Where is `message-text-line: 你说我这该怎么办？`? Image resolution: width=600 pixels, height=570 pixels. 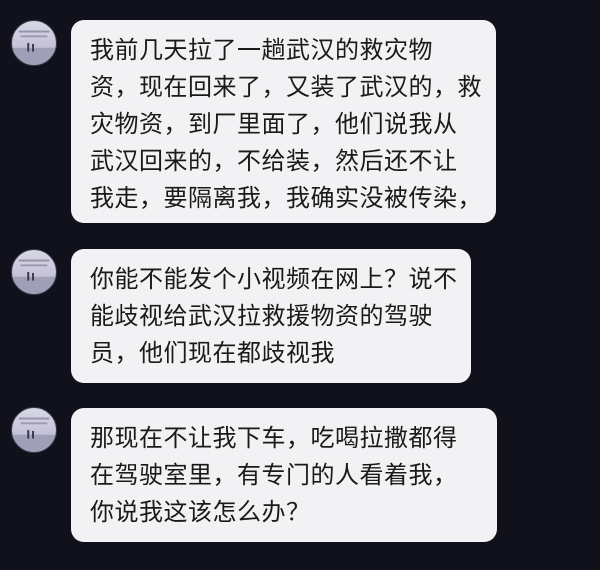
message-text-line: 你说我这该怎么办？ is located at coordinates (200, 512).